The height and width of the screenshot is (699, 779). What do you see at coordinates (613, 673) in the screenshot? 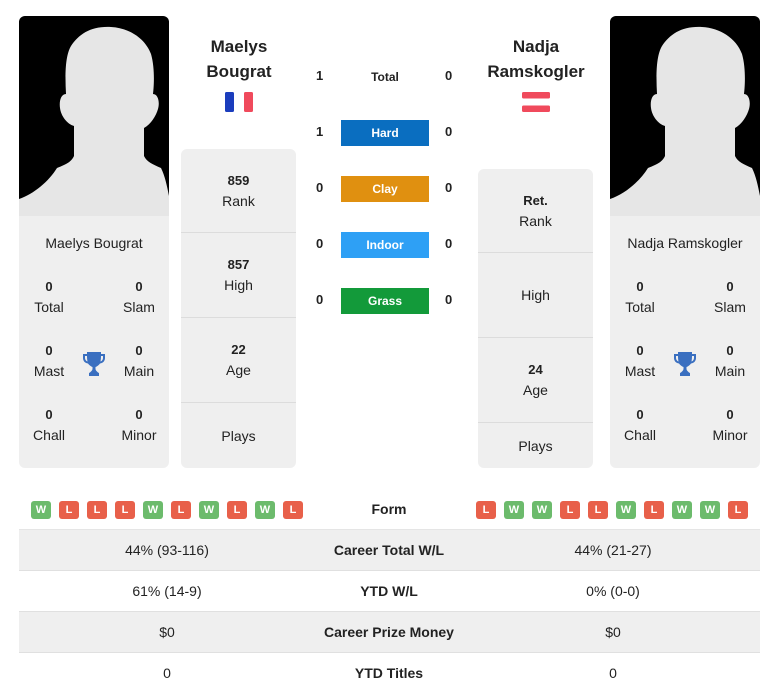
I see `comparison-right-value: 0` at bounding box center [613, 673].